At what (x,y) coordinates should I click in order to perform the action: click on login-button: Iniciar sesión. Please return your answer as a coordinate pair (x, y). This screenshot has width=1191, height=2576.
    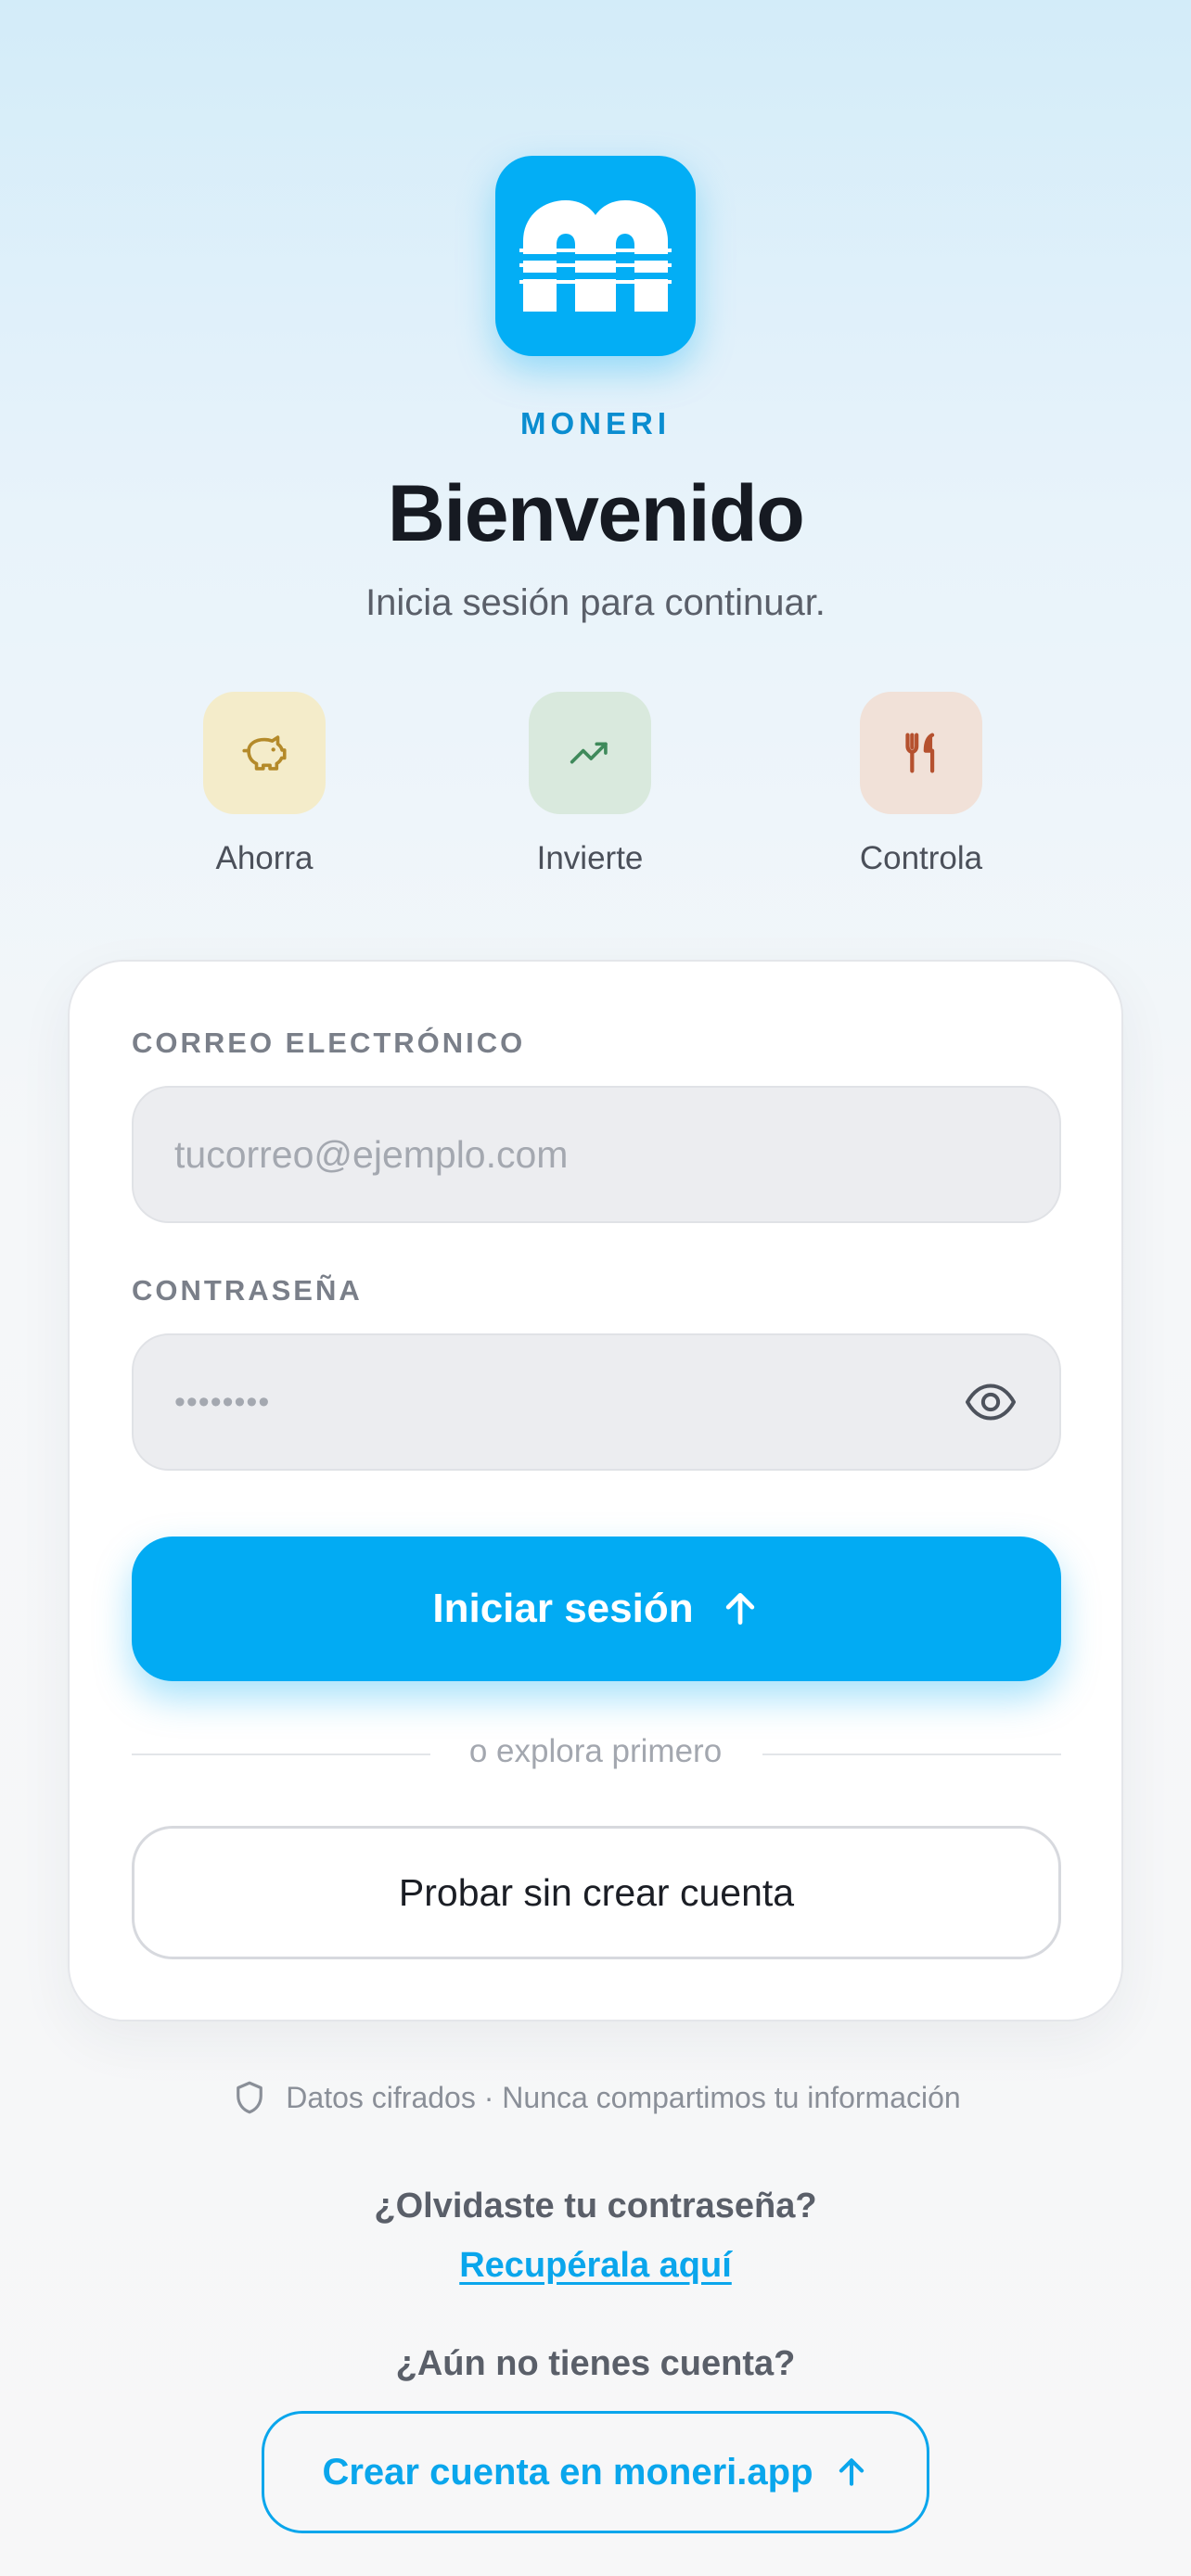
    Looking at the image, I should click on (597, 1609).